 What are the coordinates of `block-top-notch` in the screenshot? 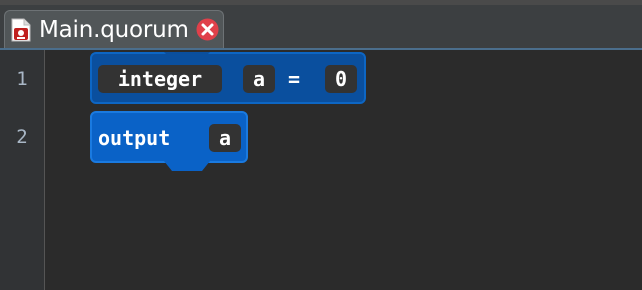 It's located at (187, 56).